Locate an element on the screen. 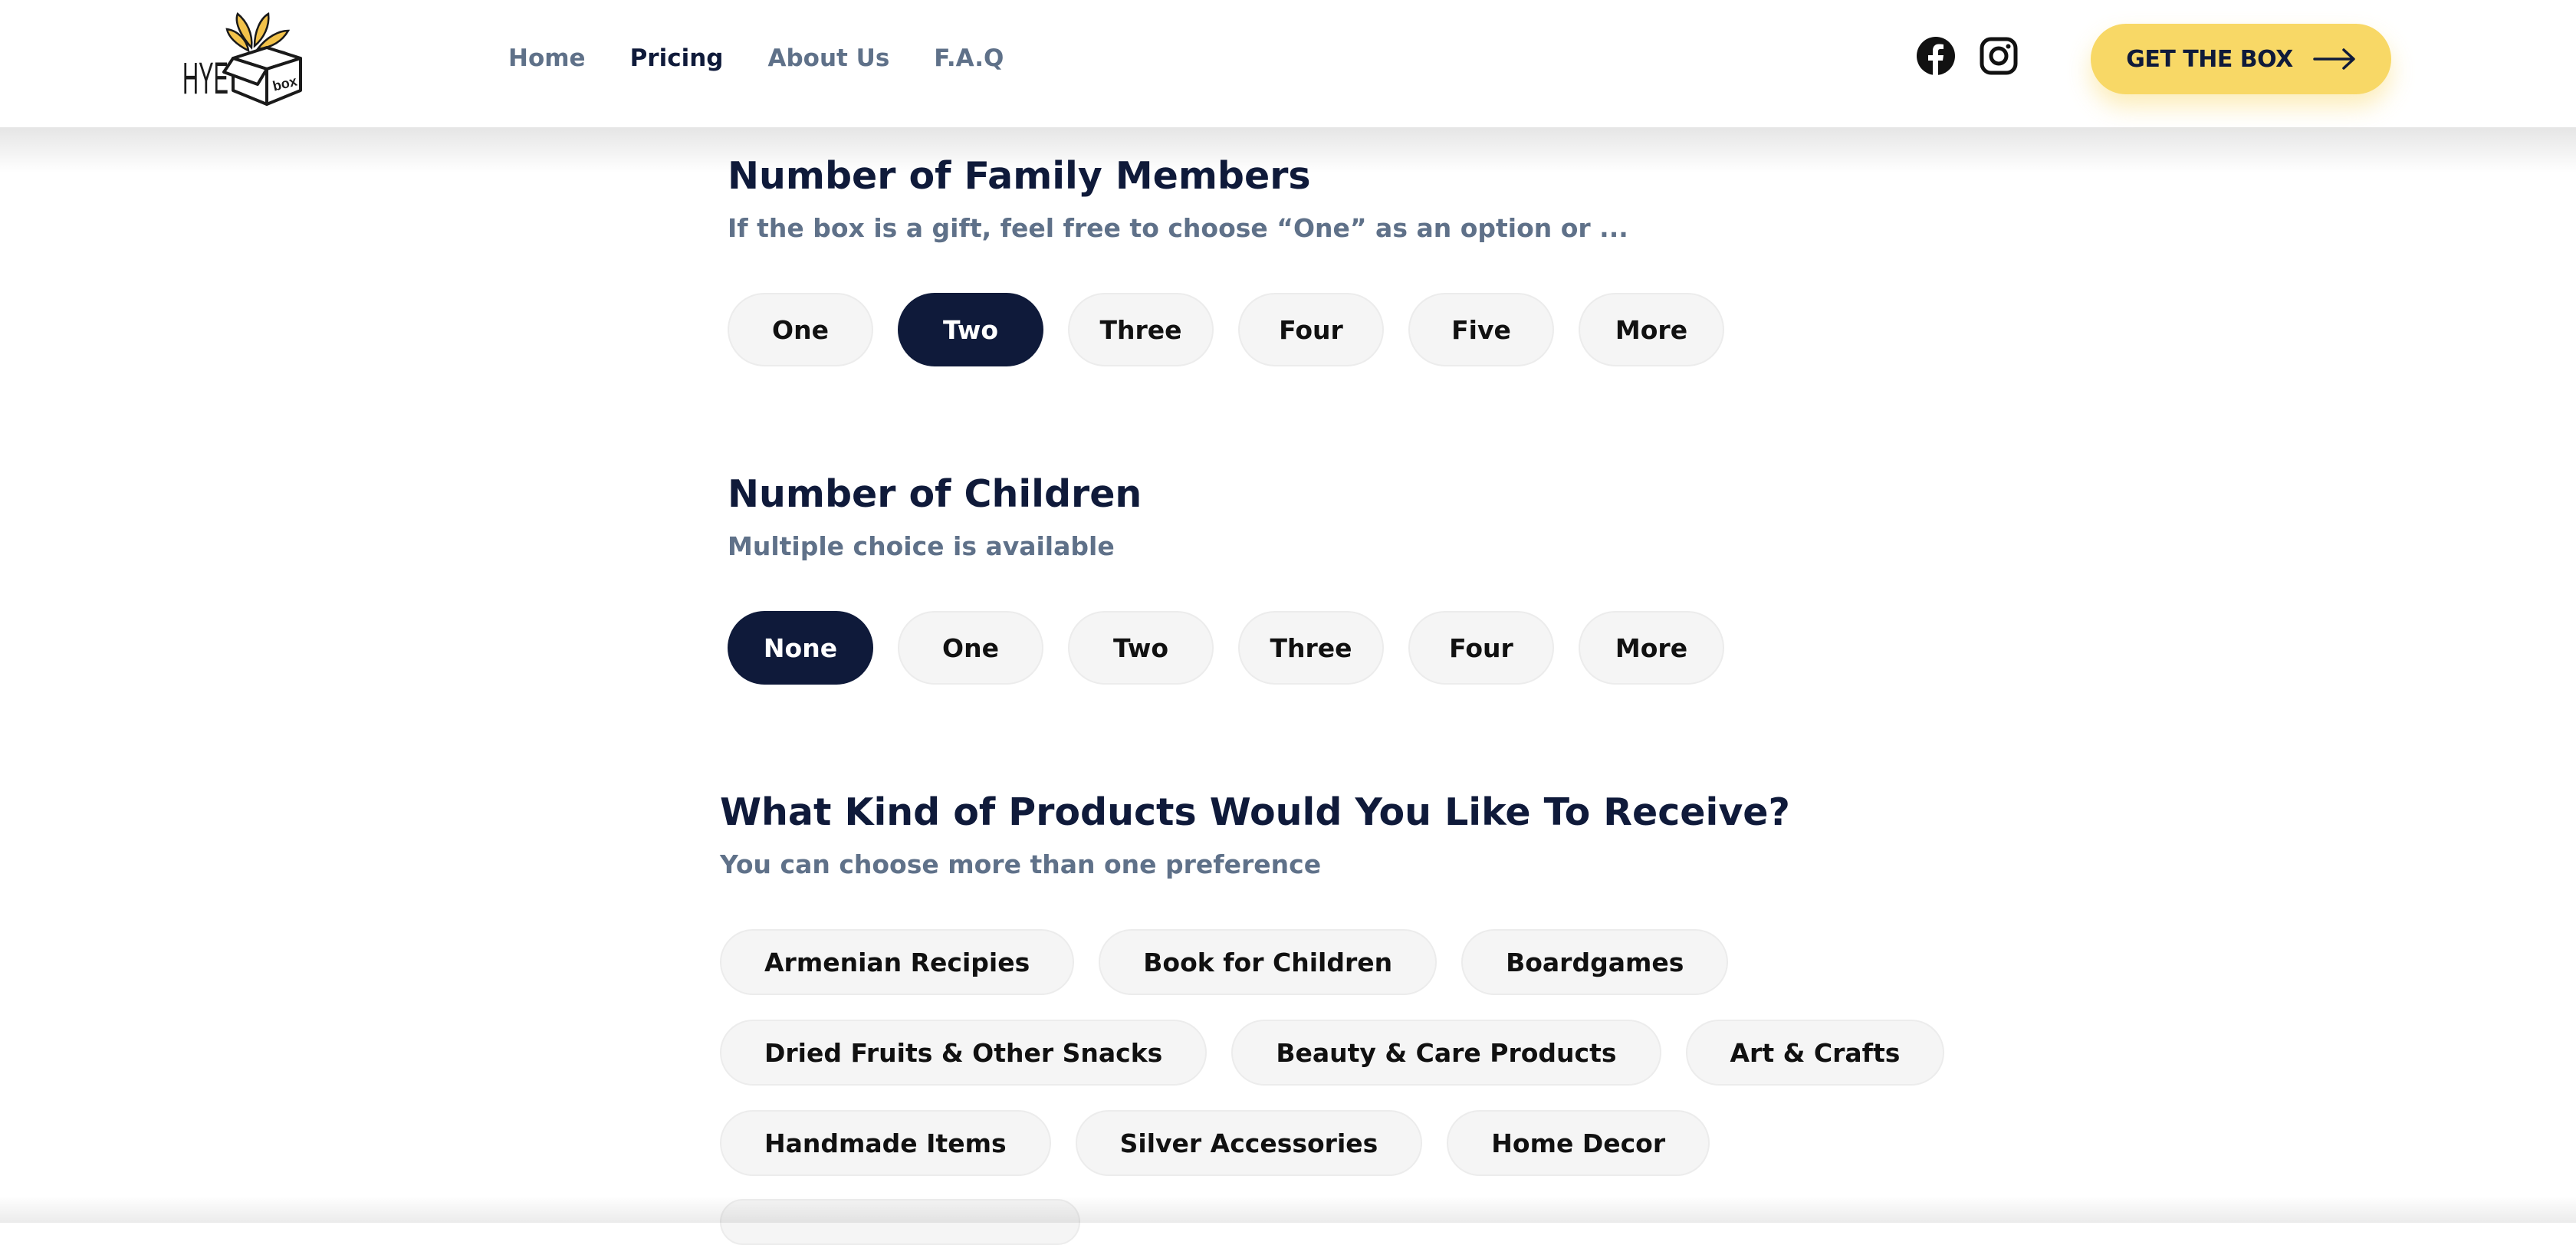  children-option-one: One is located at coordinates (970, 648).